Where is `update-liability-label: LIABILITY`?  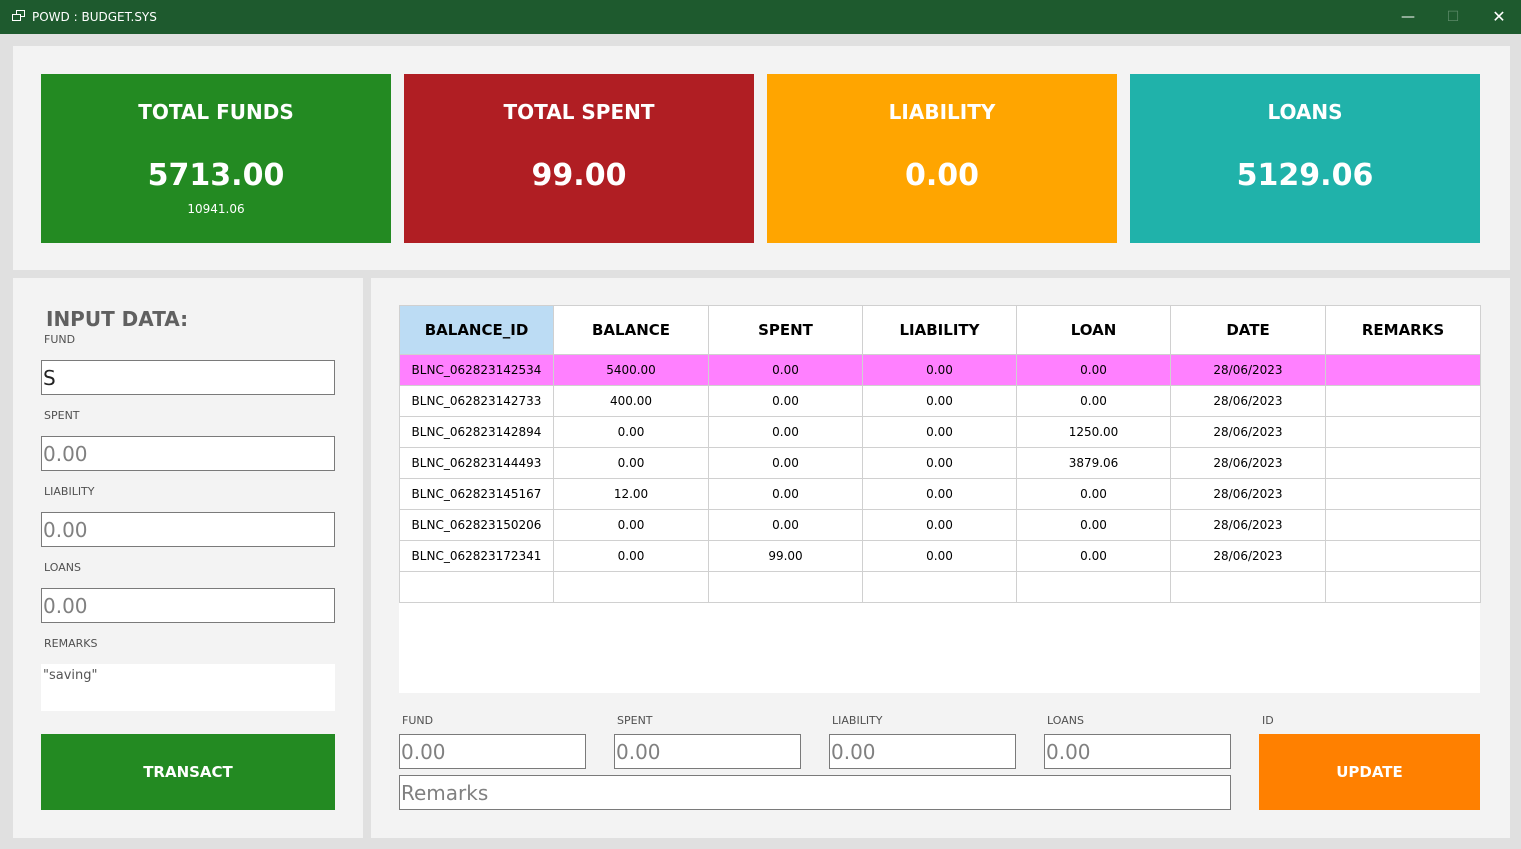
update-liability-label: LIABILITY is located at coordinates (857, 720).